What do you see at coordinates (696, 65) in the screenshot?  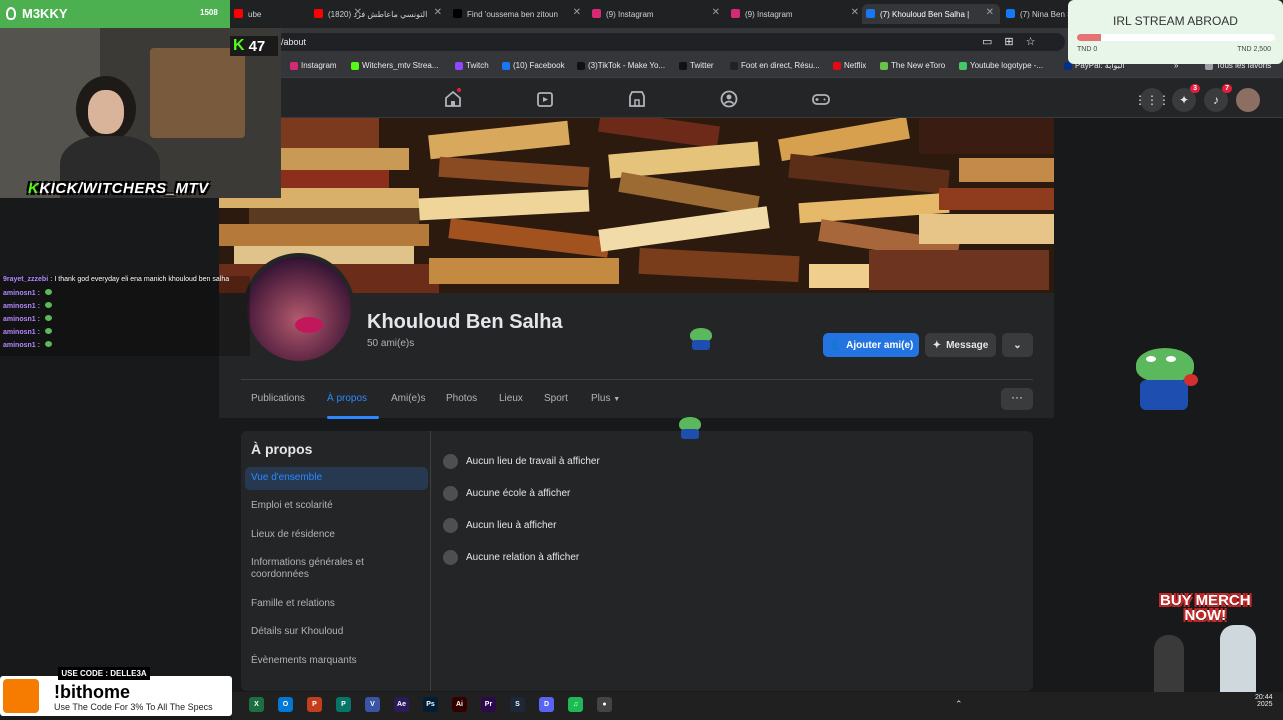 I see `bookmark-item: Twitter` at bounding box center [696, 65].